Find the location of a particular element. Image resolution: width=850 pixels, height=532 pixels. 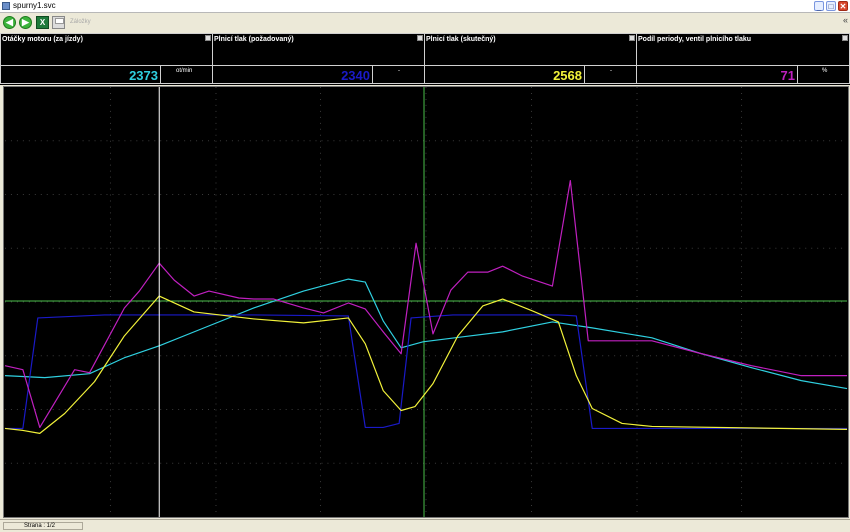

close-button: ✕ is located at coordinates (843, 6).